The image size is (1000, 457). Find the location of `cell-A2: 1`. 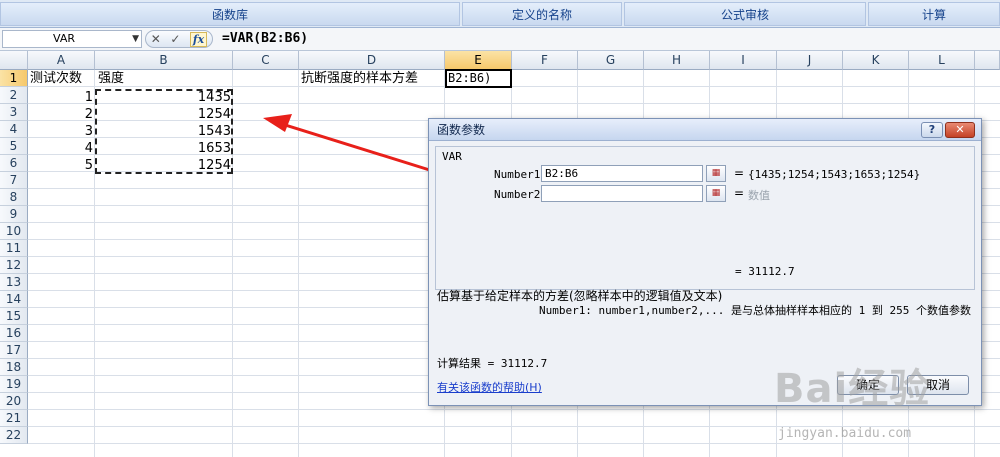

cell-A2: 1 is located at coordinates (61, 97).